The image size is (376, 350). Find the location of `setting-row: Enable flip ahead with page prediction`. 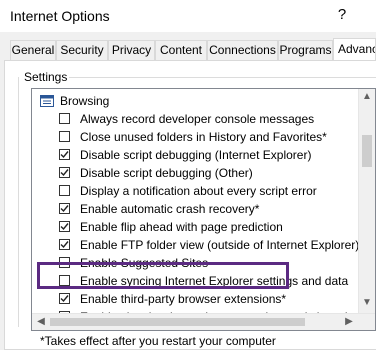

setting-row: Enable flip ahead with page prediction is located at coordinates (195, 227).